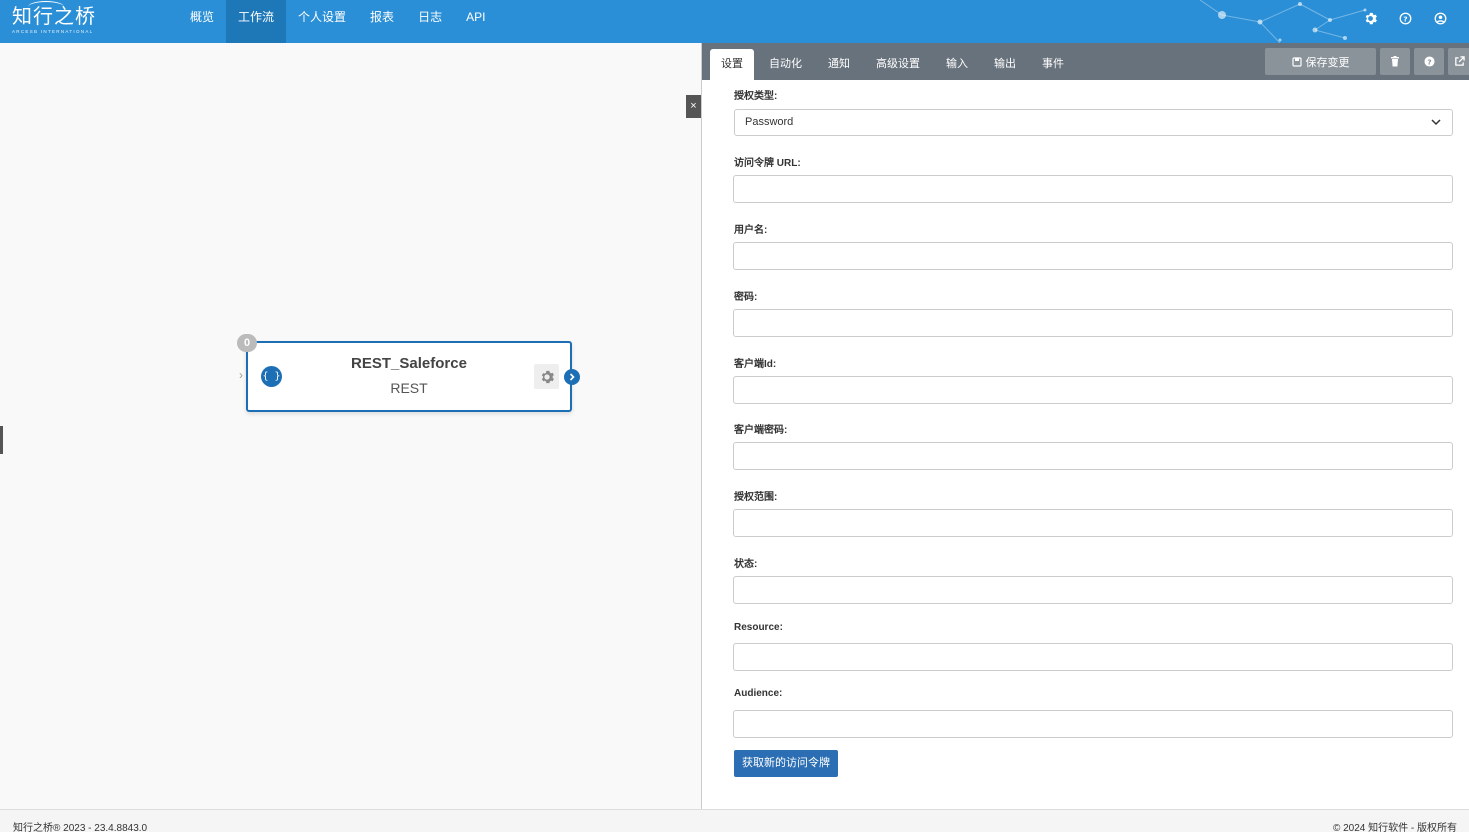 The width and height of the screenshot is (1469, 832). I want to click on footer-version: 知行之桥® 2023 - 23.4.8843.0, so click(80, 827).